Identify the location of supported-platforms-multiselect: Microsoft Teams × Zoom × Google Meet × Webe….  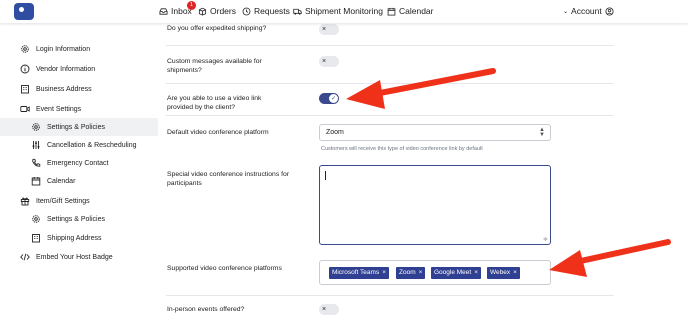
(435, 272).